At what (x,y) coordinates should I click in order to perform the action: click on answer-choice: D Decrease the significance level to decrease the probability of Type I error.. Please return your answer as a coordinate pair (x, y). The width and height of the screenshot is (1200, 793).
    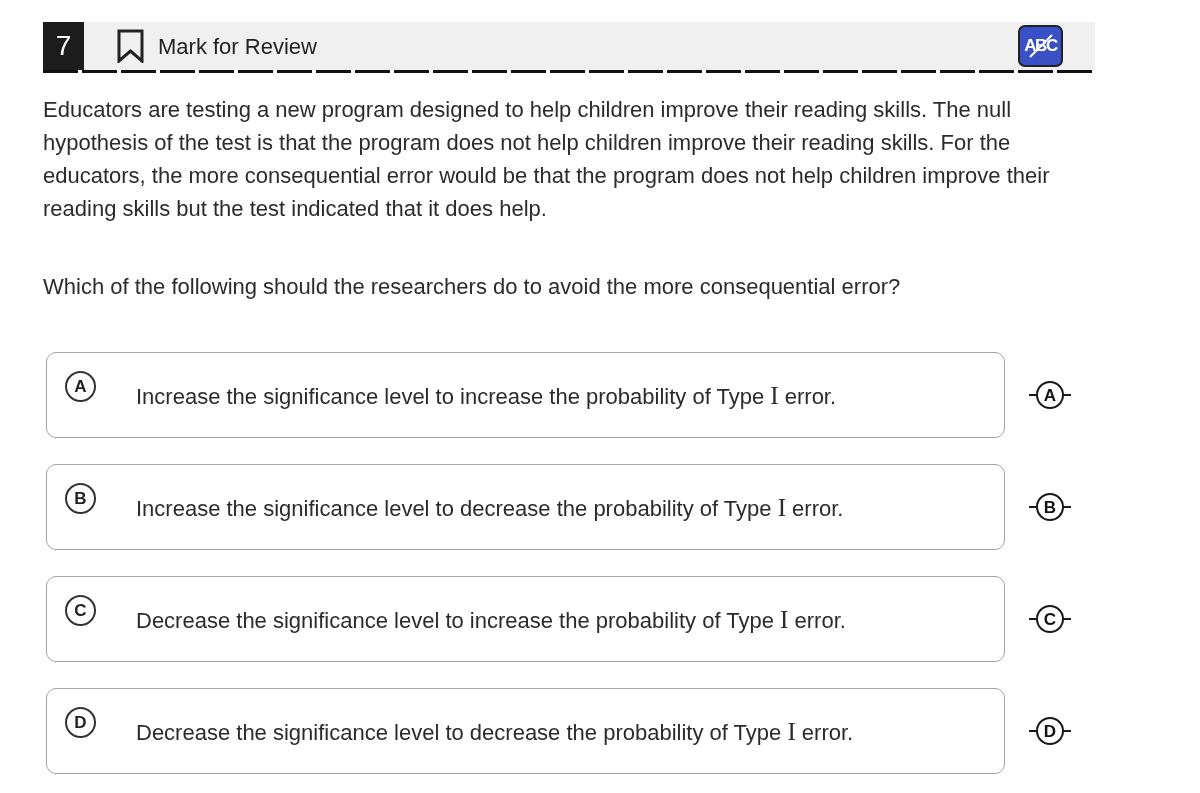
    Looking at the image, I should click on (525, 731).